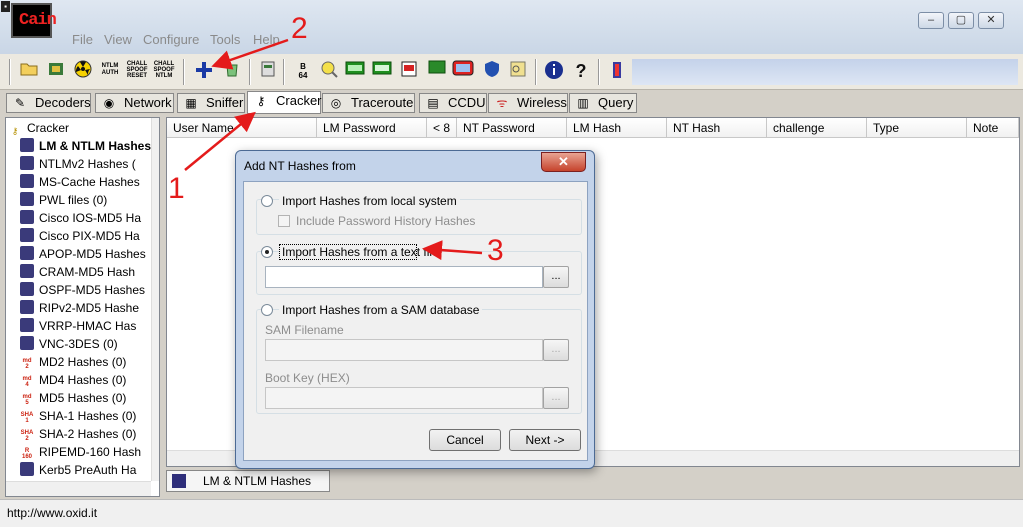 Image resolution: width=1023 pixels, height=527 pixels. I want to click on tree-item: RIPv2-MD5 Hashe, so click(79, 308).